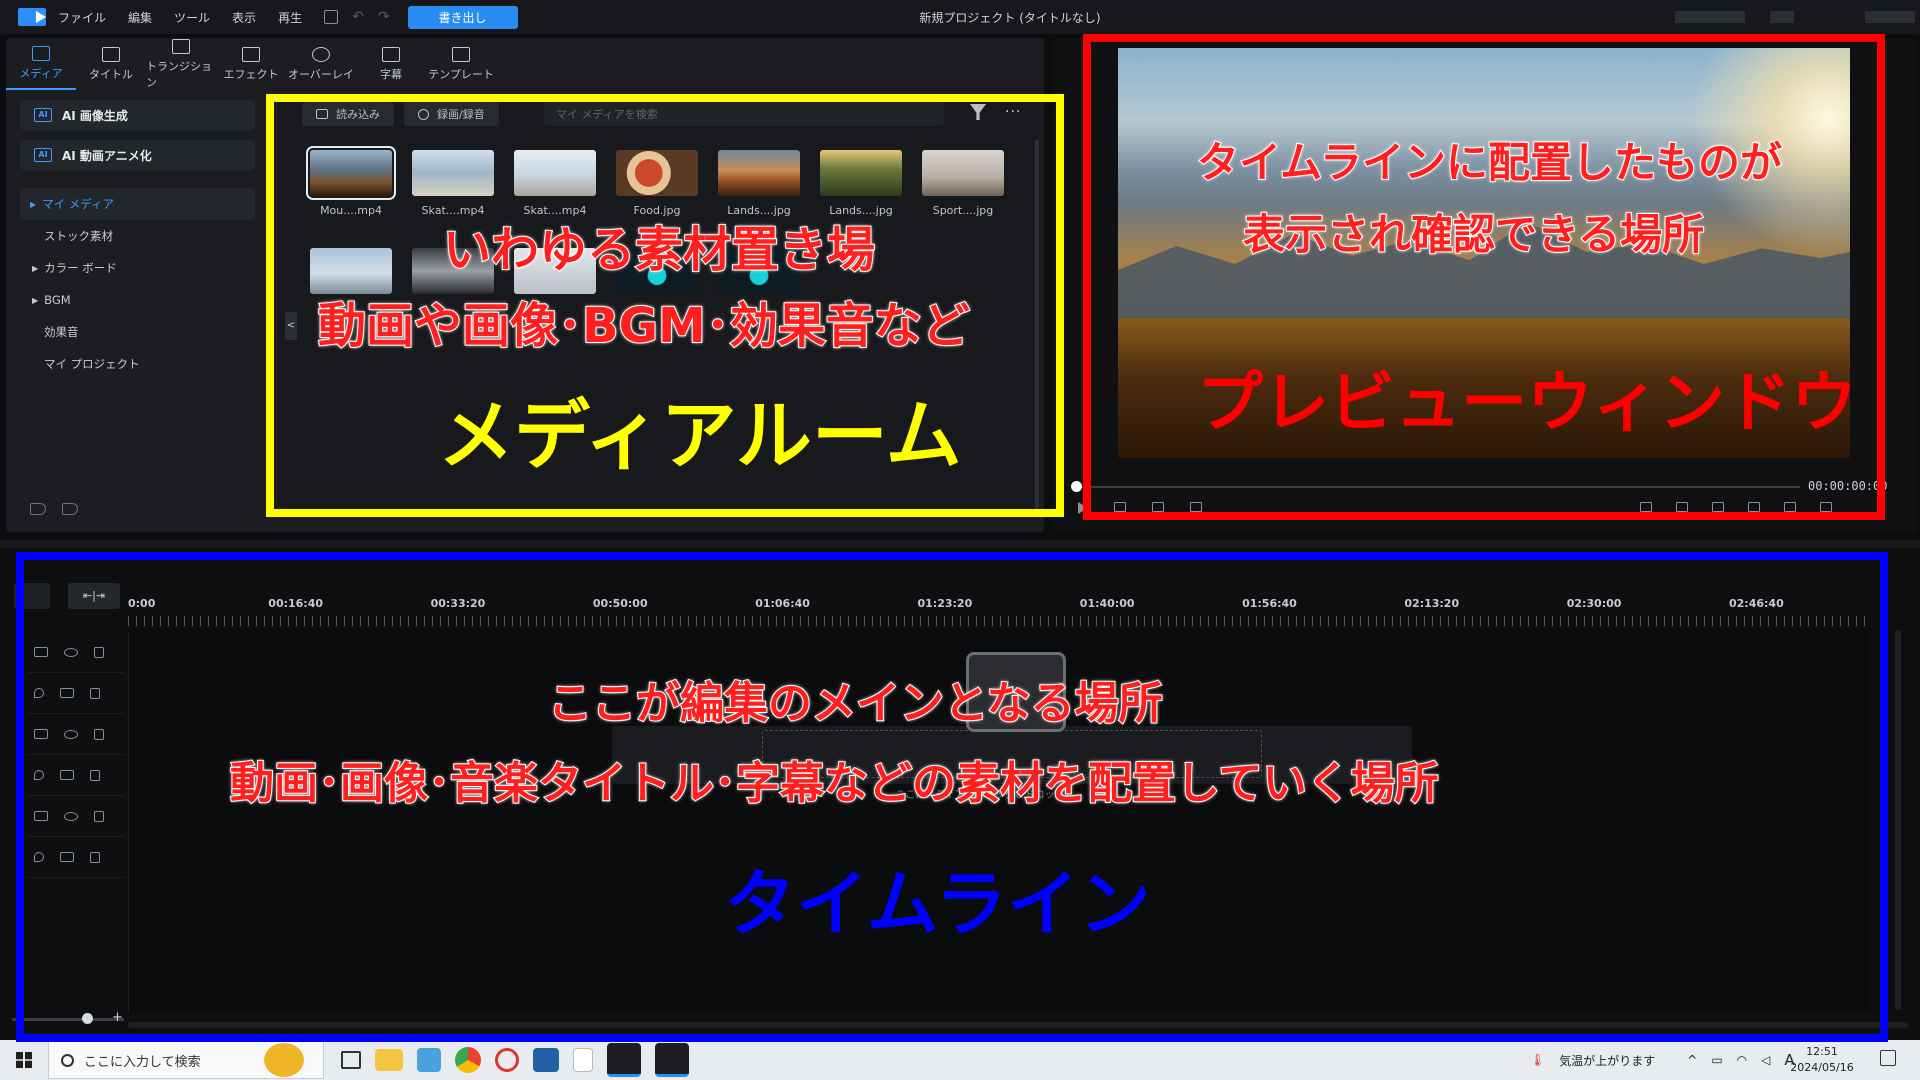 The image size is (1920, 1080). What do you see at coordinates (468, 1060) in the screenshot?
I see `chrome-icon` at bounding box center [468, 1060].